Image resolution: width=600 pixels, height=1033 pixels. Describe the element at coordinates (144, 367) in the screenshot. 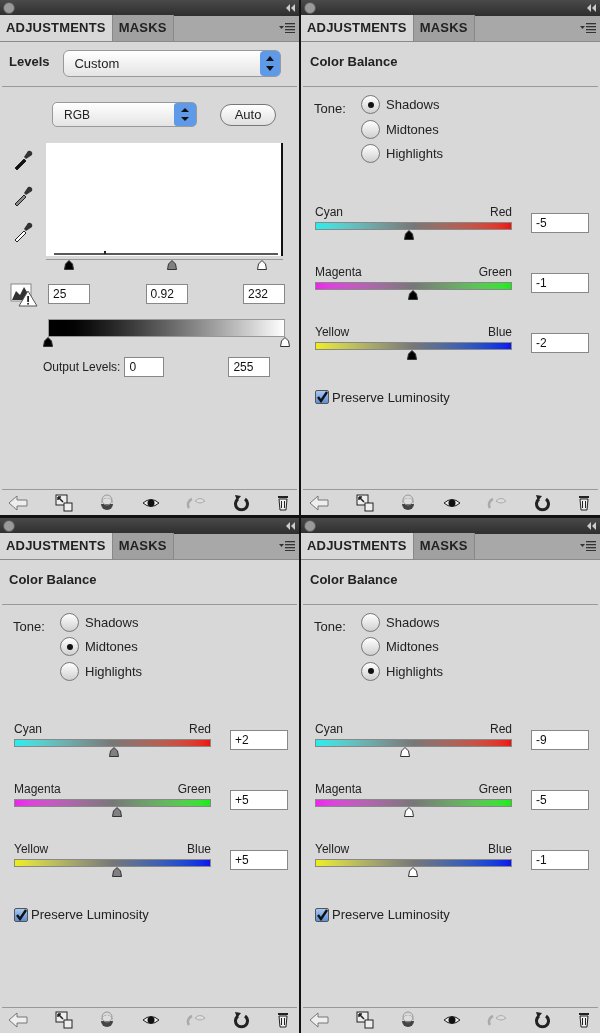

I see `number-field: 0` at that location.